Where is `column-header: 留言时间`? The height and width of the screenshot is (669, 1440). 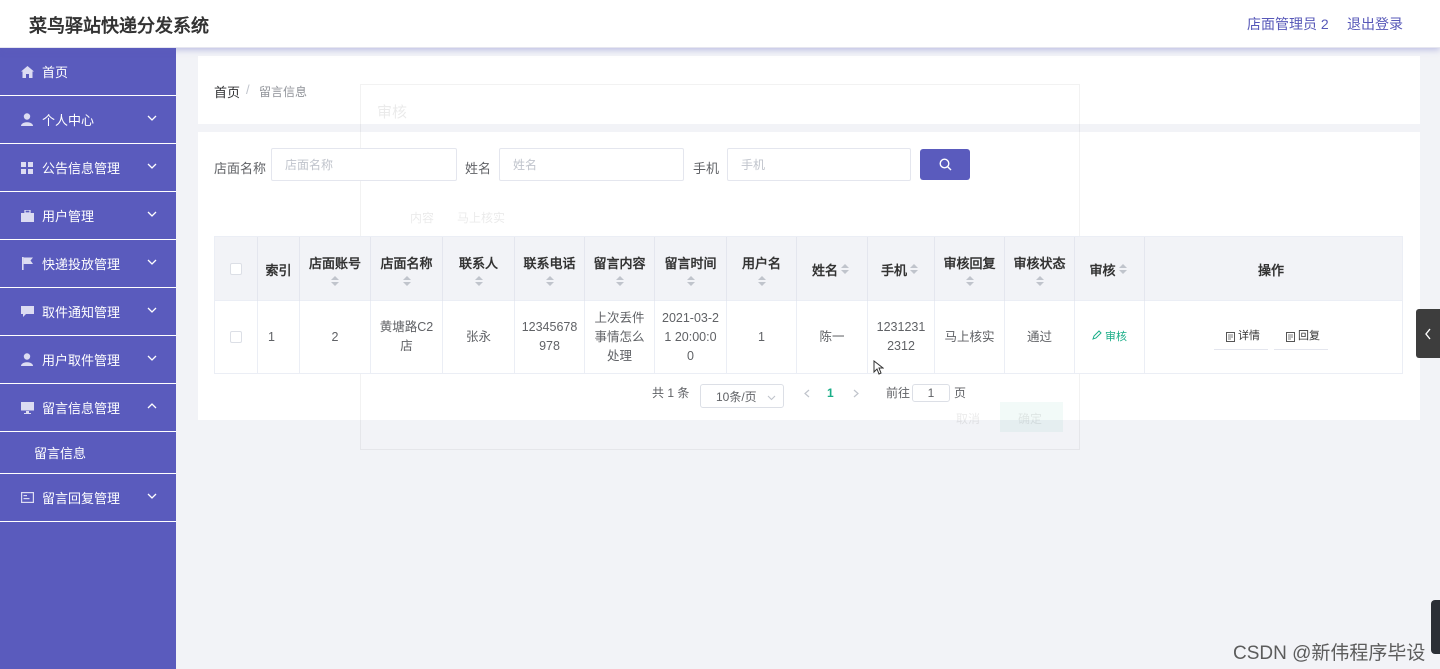 column-header: 留言时间 is located at coordinates (691, 269).